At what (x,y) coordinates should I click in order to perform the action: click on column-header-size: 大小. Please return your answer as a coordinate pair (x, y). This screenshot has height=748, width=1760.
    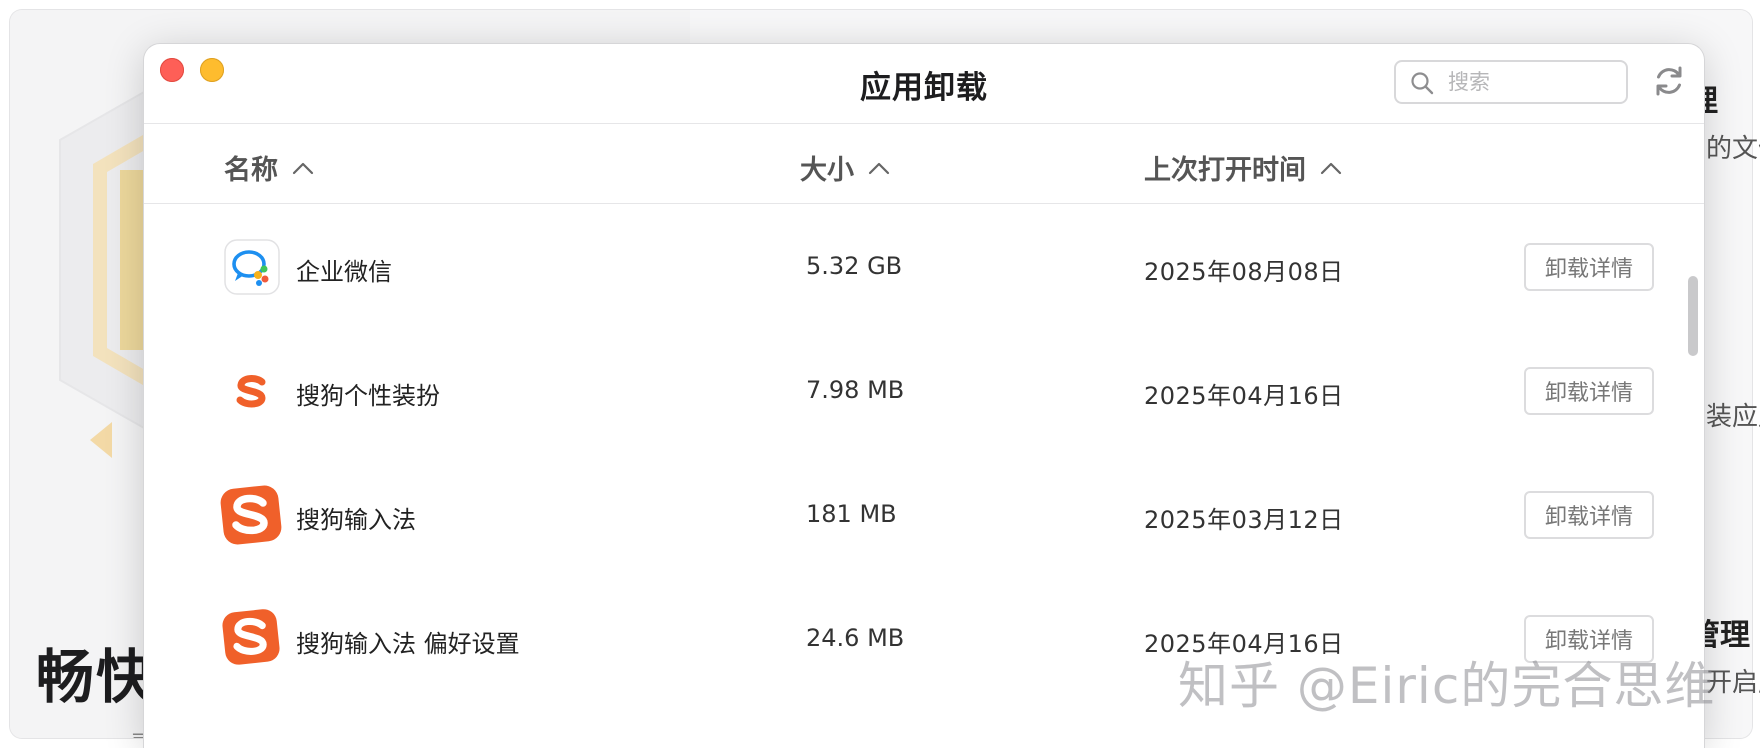
    Looking at the image, I should click on (845, 167).